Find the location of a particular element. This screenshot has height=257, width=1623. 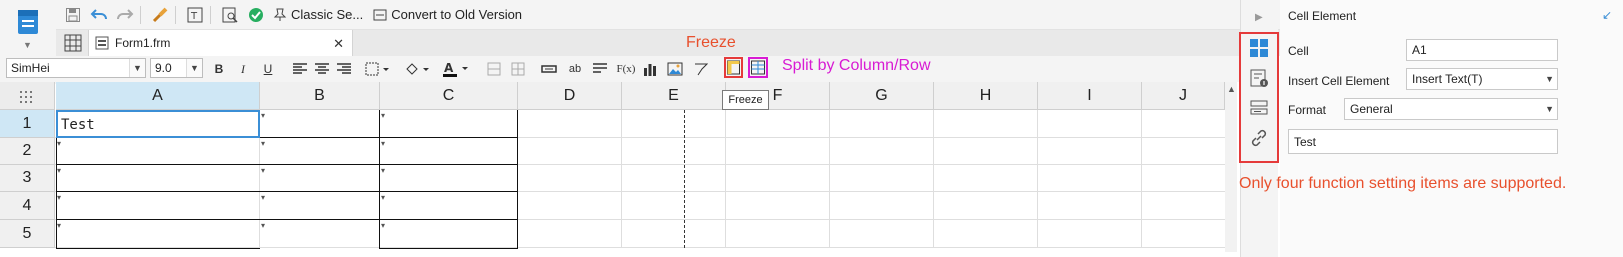

cell-field: A1 is located at coordinates (1482, 50).